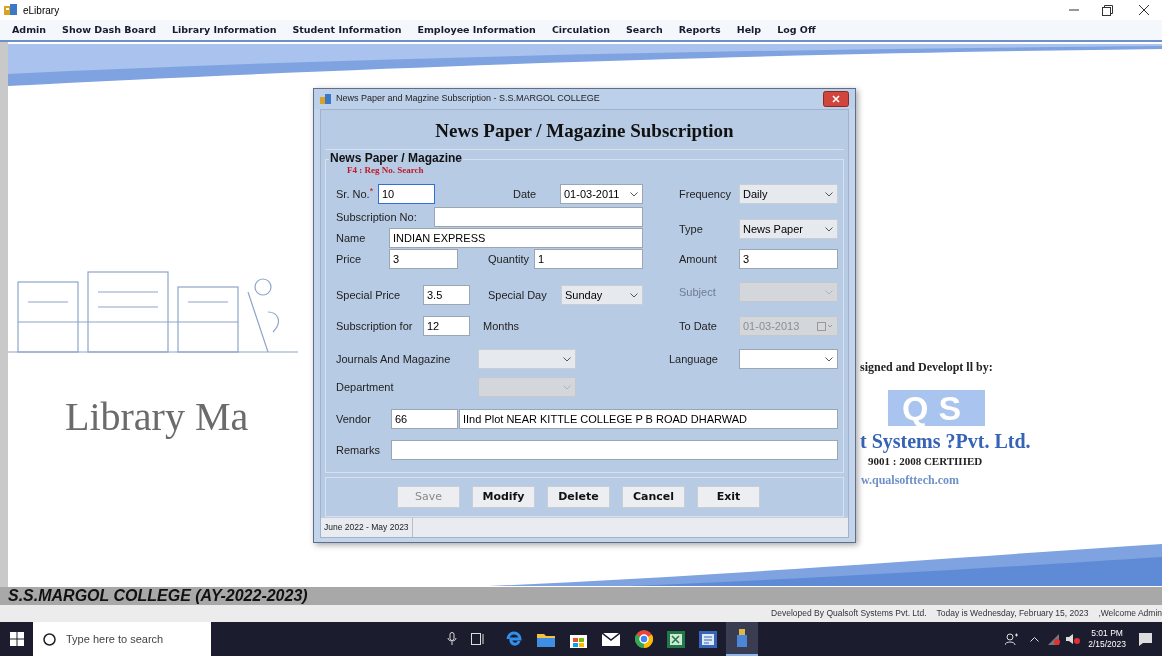 The image size is (1162, 656). I want to click on field-label: Type, so click(691, 229).